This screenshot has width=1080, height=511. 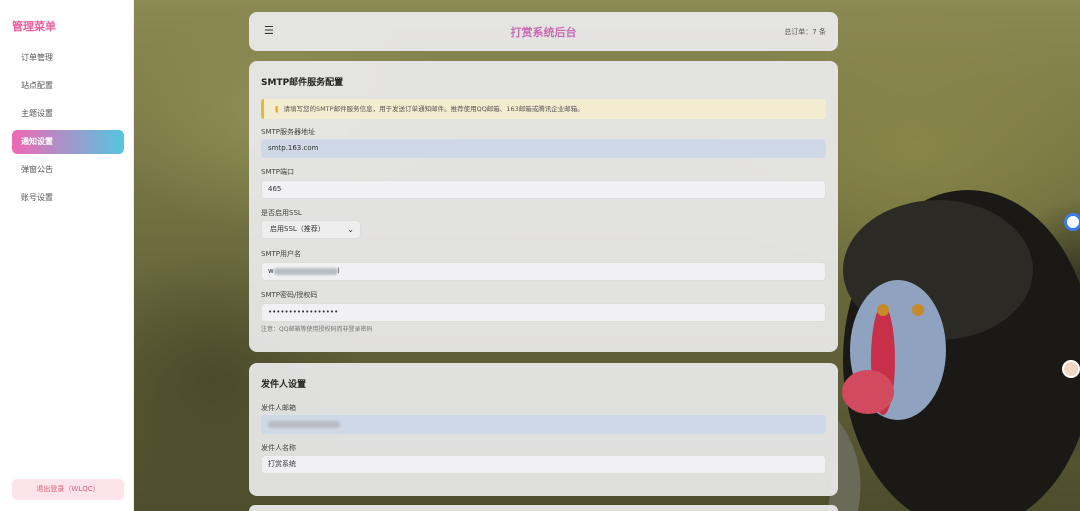 I want to click on username-suffix: l, so click(x=338, y=271).